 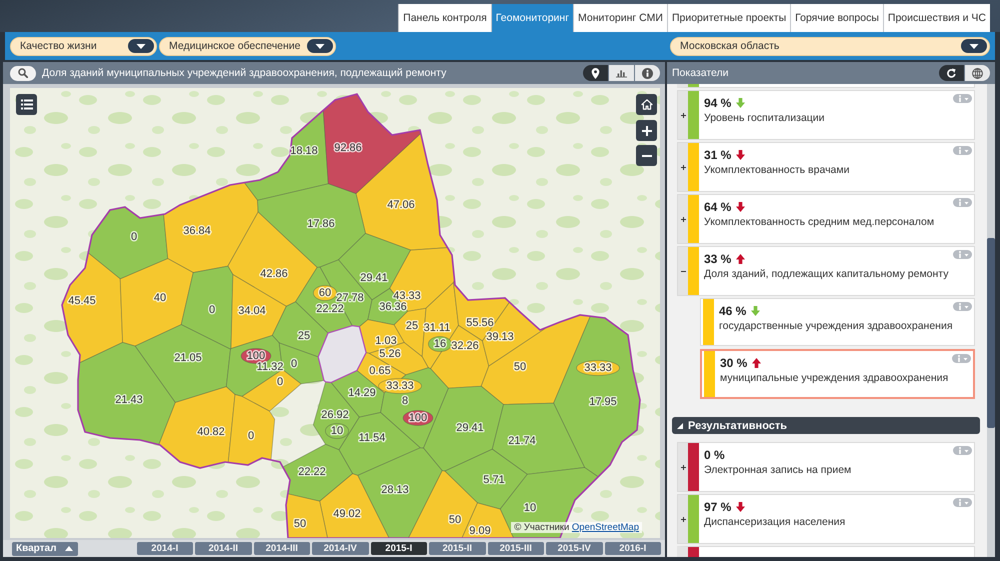 I want to click on region-value-label: 50, so click(x=520, y=367).